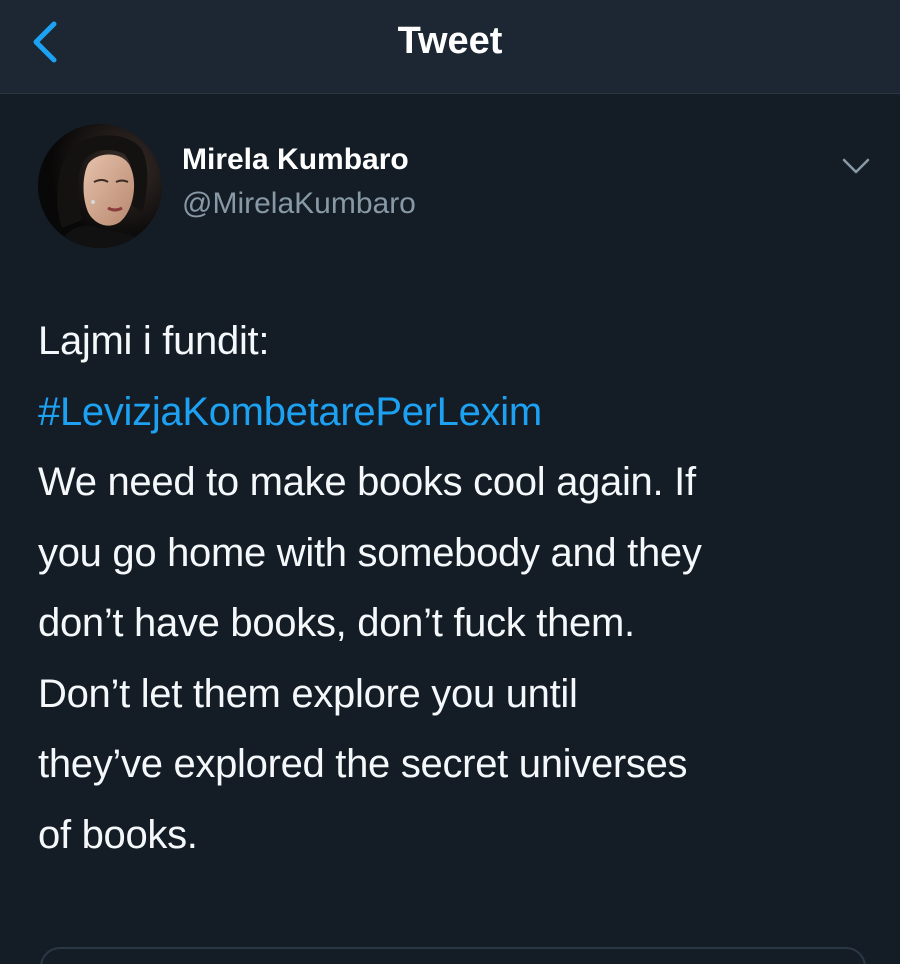 This screenshot has height=964, width=900. I want to click on tweet-menu-button, so click(856, 167).